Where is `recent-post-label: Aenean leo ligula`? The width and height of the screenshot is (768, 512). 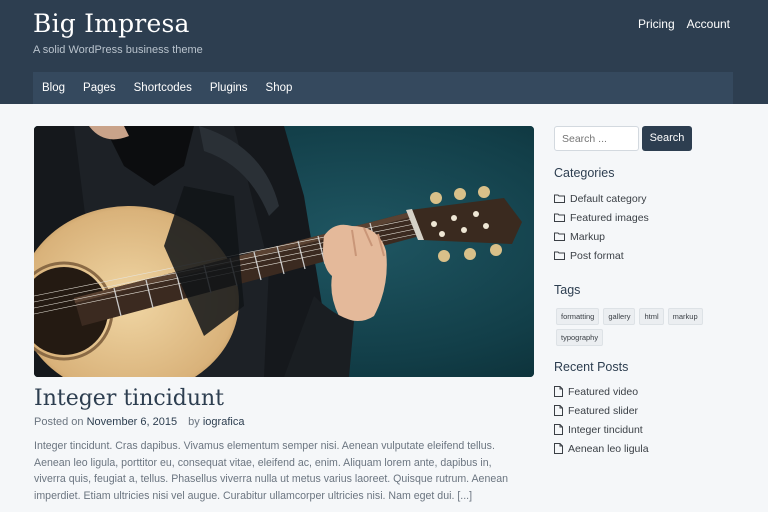
recent-post-label: Aenean leo ligula is located at coordinates (608, 448).